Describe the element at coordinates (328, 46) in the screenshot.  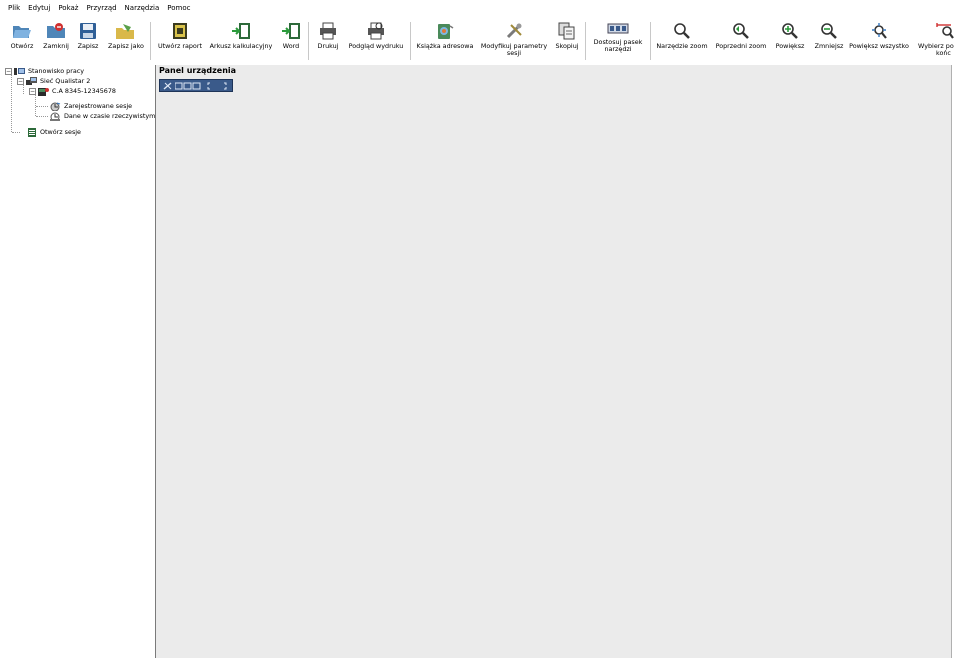
I see `print-label: Drukuj` at that location.